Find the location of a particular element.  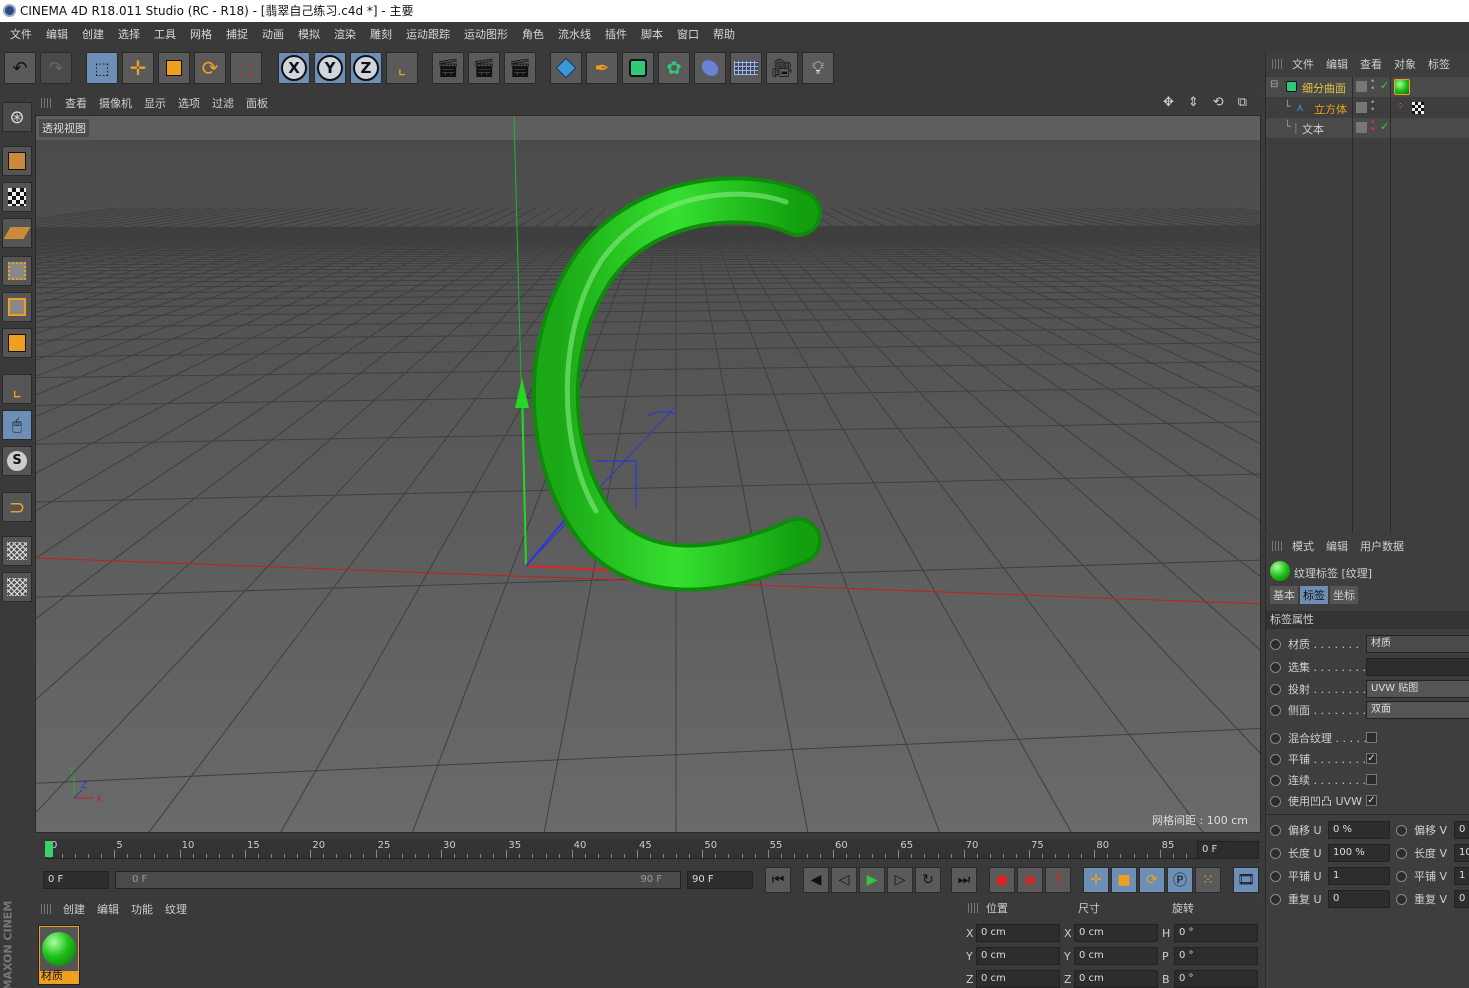

menu-mograph: 运动图形 is located at coordinates (486, 34).